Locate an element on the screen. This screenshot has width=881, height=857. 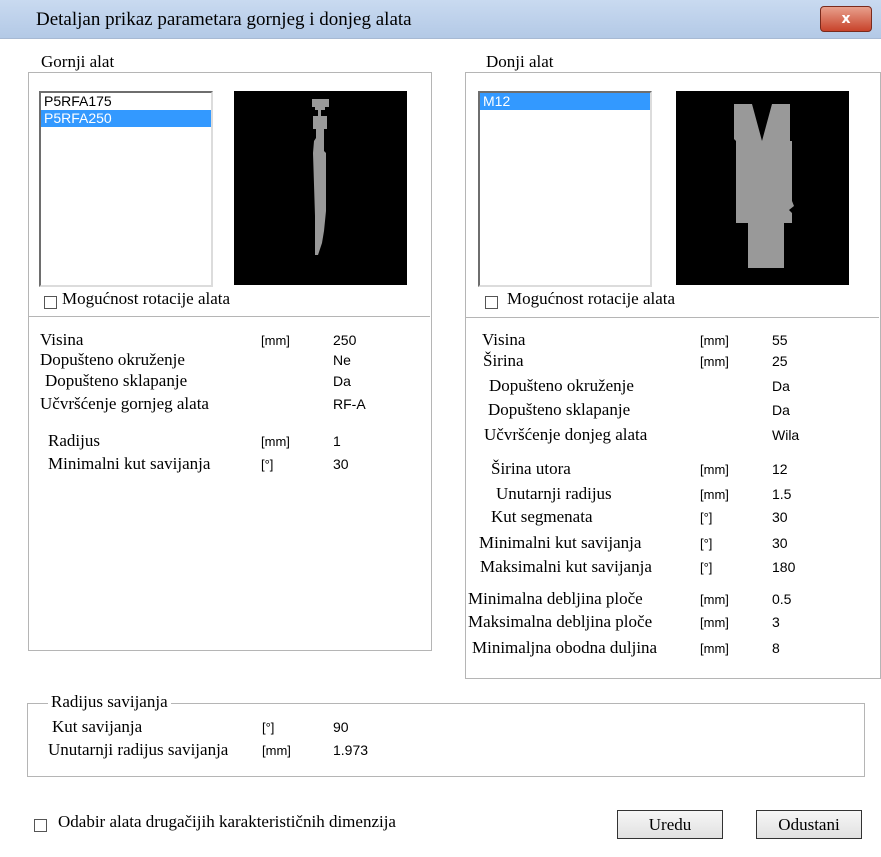
lower-tool-list: M12 is located at coordinates (565, 189).